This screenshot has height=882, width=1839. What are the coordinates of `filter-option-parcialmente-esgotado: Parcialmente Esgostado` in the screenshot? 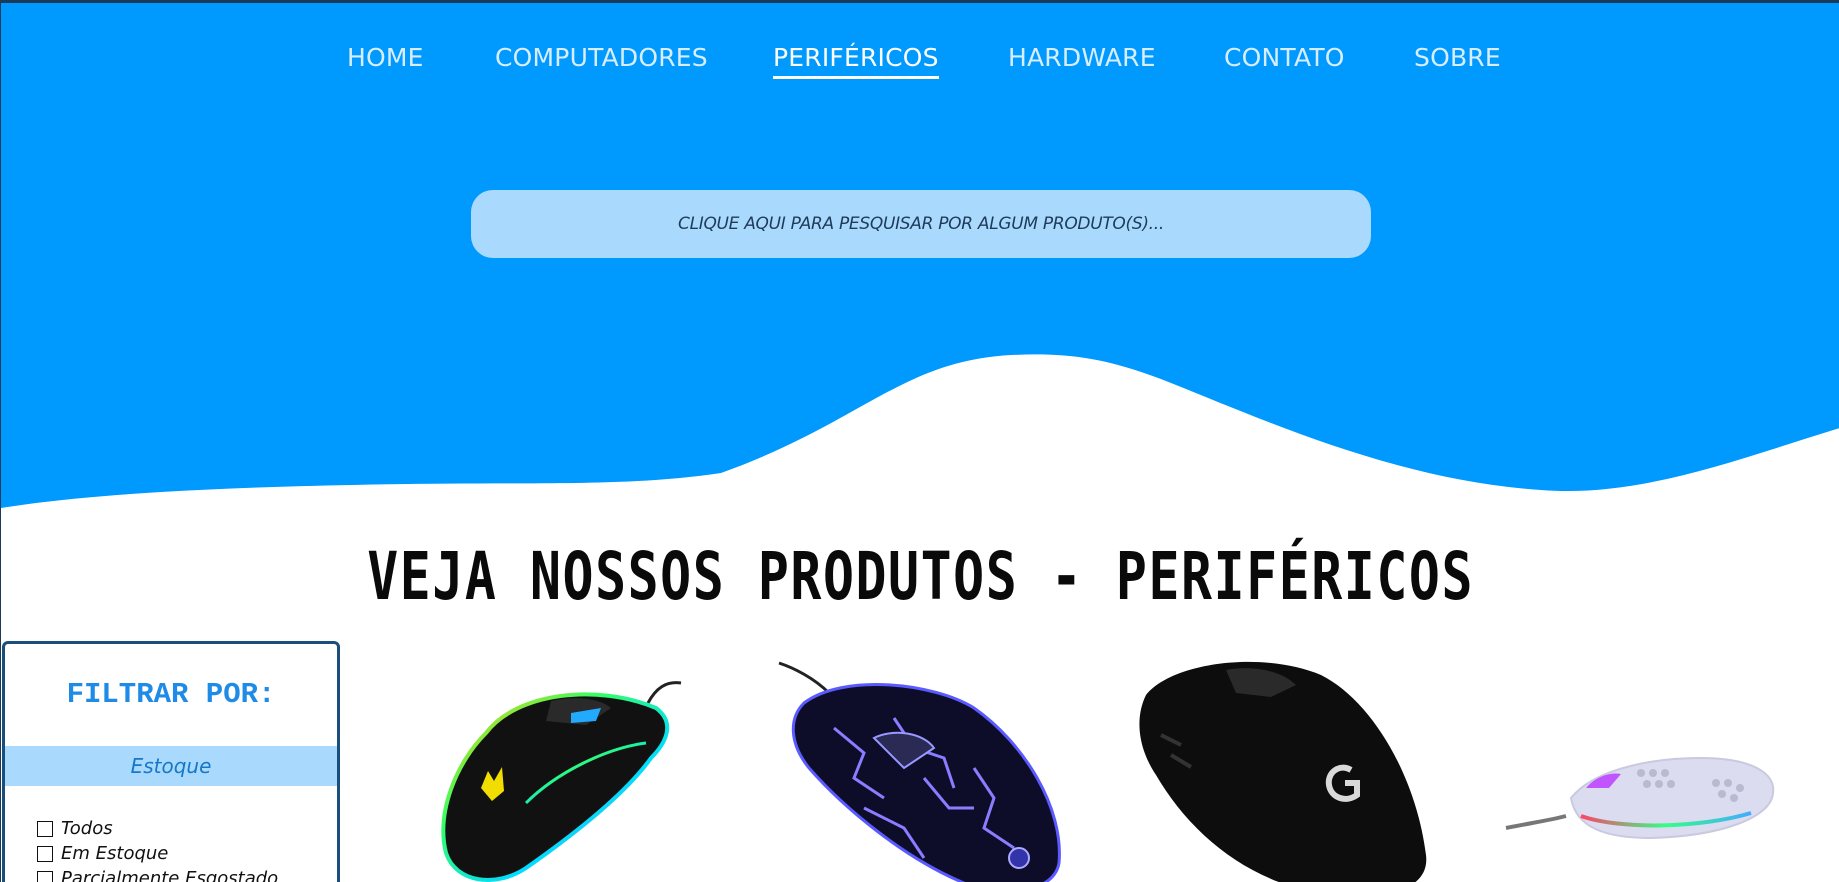 It's located at (157, 874).